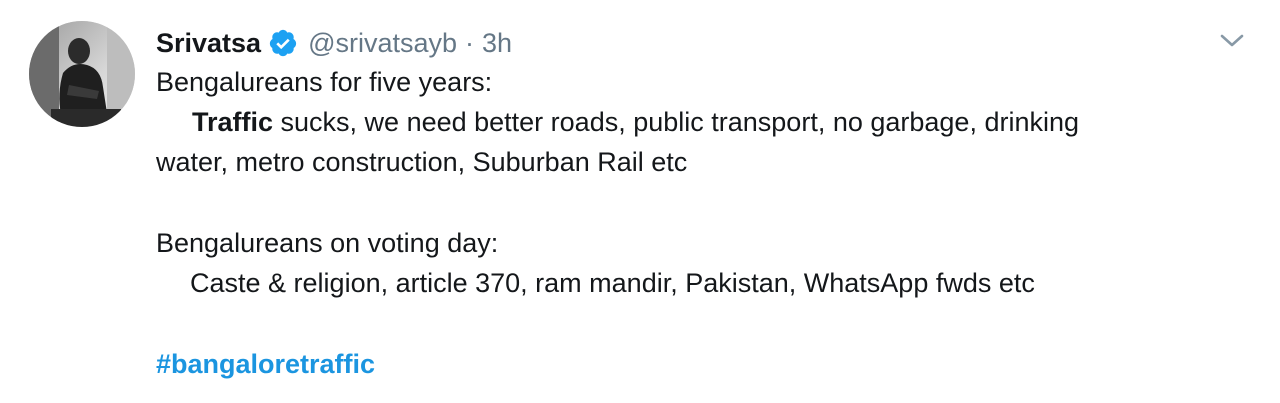 The width and height of the screenshot is (1280, 403). I want to click on text-line-4: Bengalureans on voting day:, so click(327, 243).